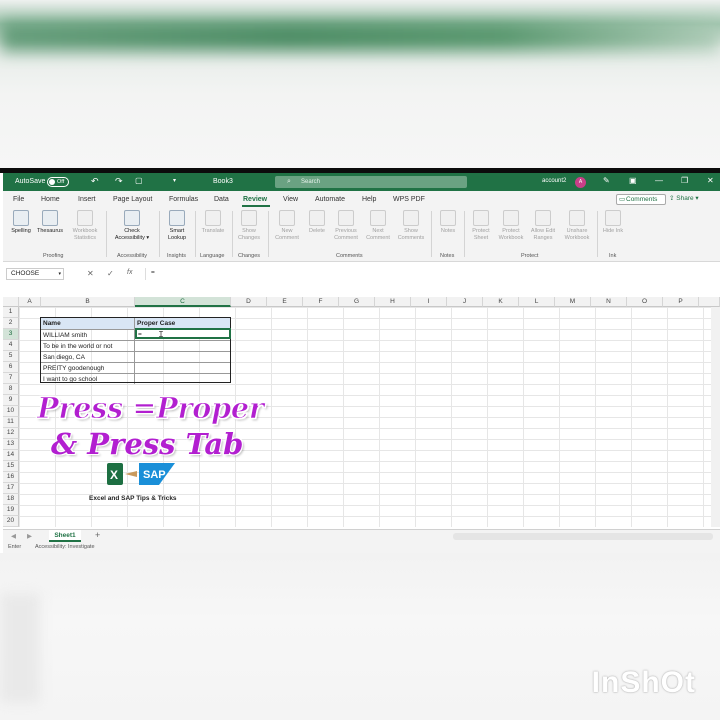  I want to click on column-header: M, so click(573, 302).